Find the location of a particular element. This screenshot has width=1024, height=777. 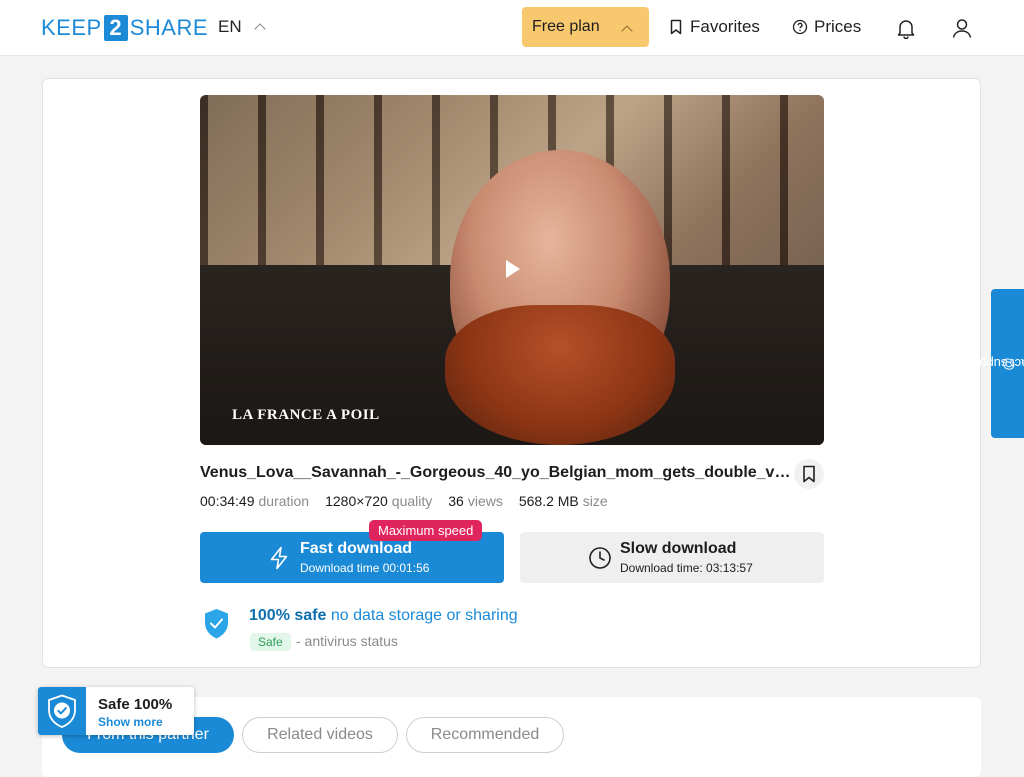

safety-statement: 100% safe no data storage or sharing is located at coordinates (383, 616).